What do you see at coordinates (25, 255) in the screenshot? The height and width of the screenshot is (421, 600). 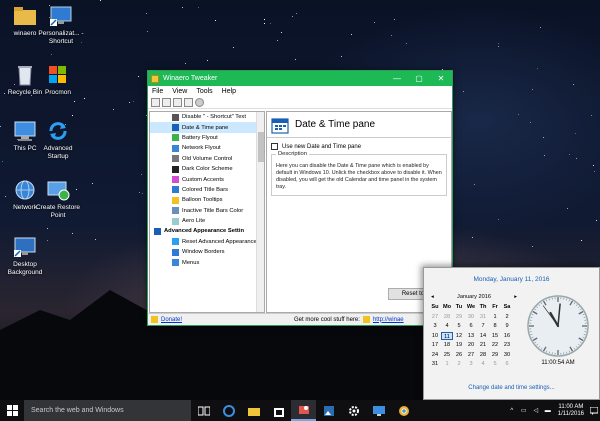 I see `desktop-icon-desktop-background: Desktop Background` at bounding box center [25, 255].